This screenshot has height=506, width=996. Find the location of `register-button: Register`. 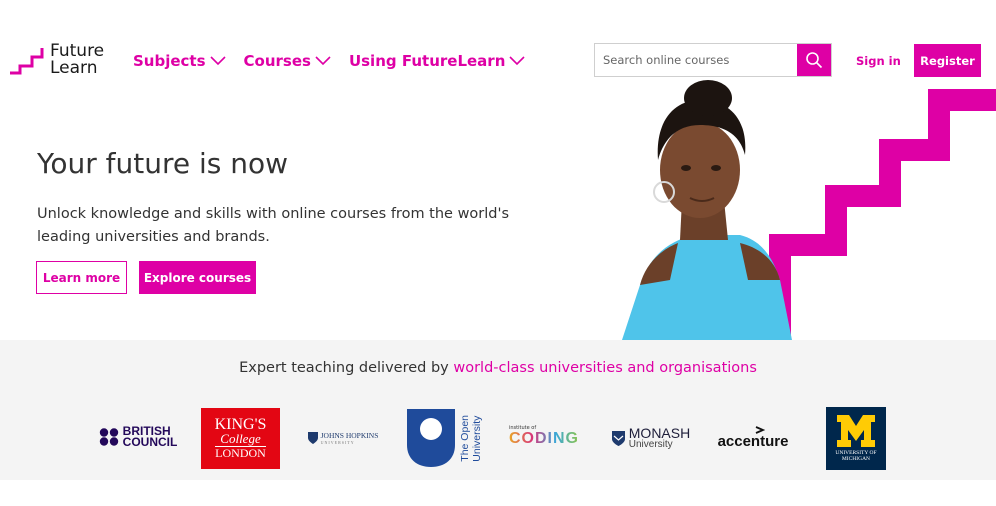

register-button: Register is located at coordinates (947, 60).